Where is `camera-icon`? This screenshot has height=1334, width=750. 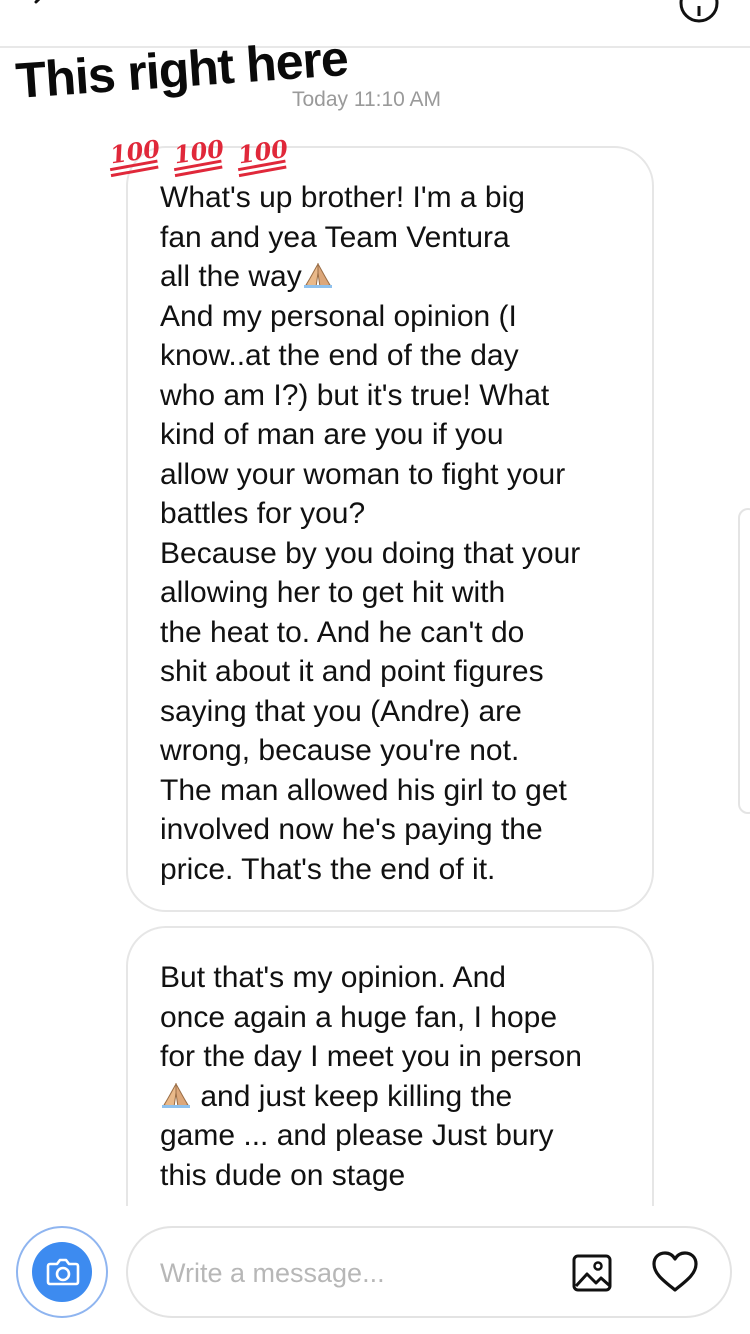 camera-icon is located at coordinates (63, 1272).